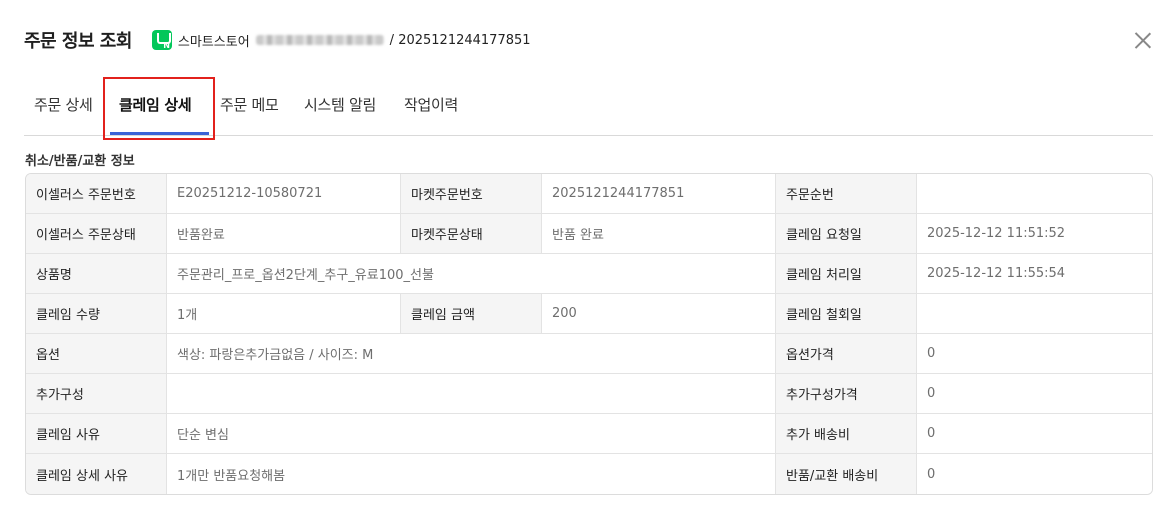 Image resolution: width=1167 pixels, height=527 pixels. What do you see at coordinates (284, 233) in the screenshot?
I see `table-value: 반품완료` at bounding box center [284, 233].